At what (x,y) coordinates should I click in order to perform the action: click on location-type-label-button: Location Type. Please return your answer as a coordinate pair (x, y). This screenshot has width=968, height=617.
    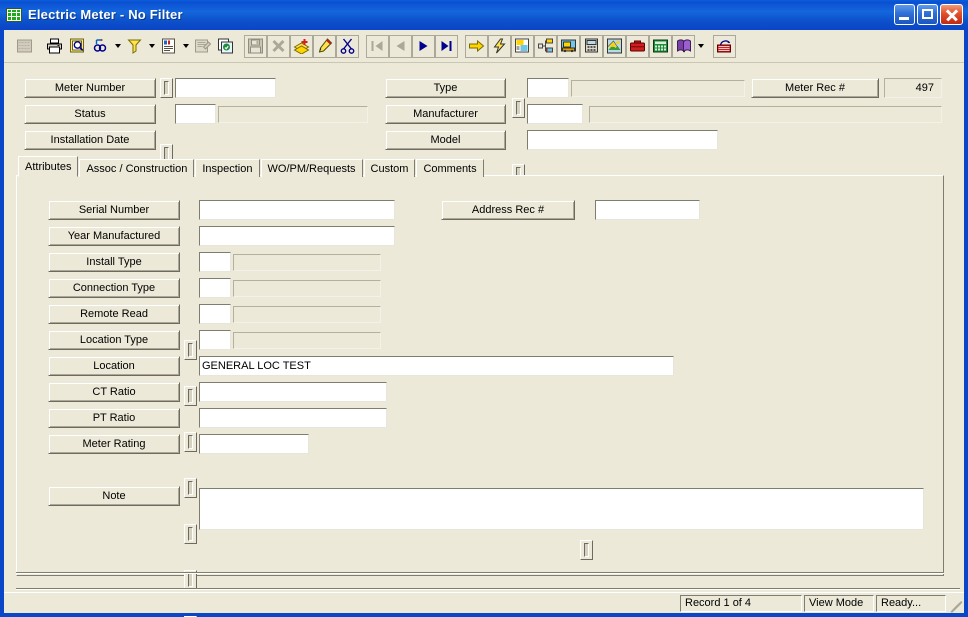
    Looking at the image, I should click on (114, 340).